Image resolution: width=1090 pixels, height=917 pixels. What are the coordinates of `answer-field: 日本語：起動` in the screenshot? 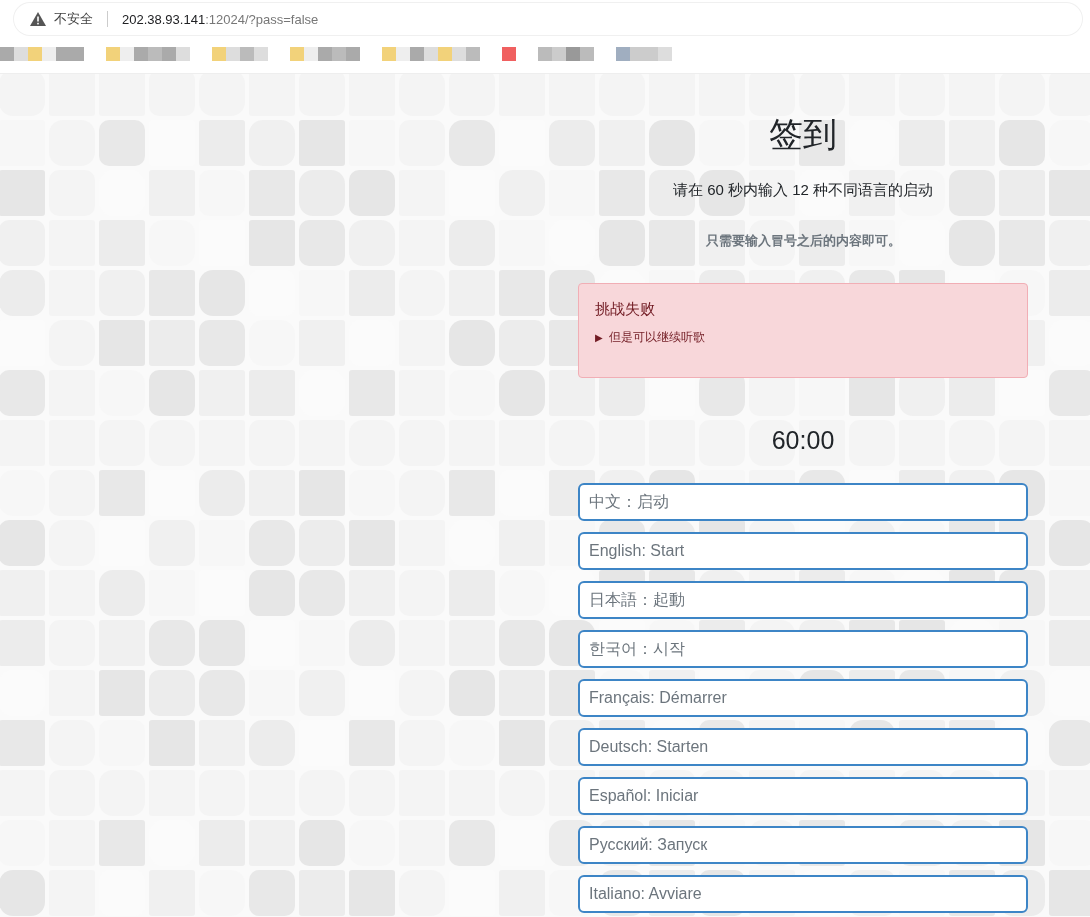 It's located at (803, 600).